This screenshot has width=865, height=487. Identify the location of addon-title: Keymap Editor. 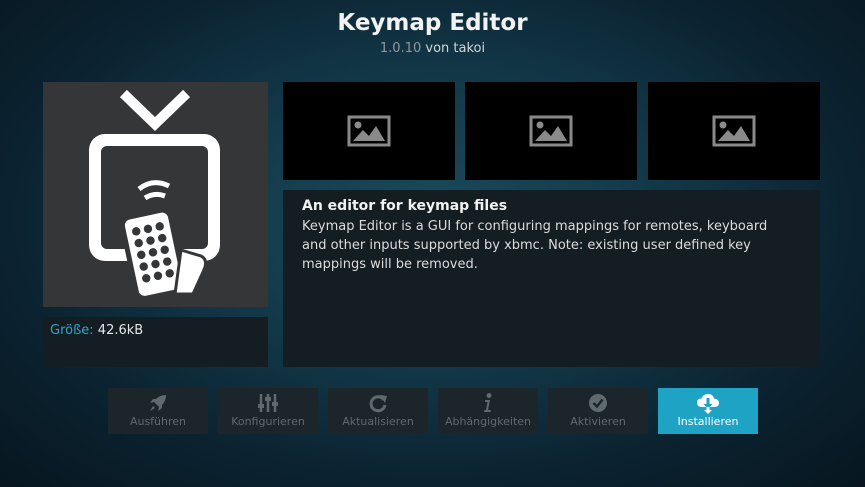
(432, 23).